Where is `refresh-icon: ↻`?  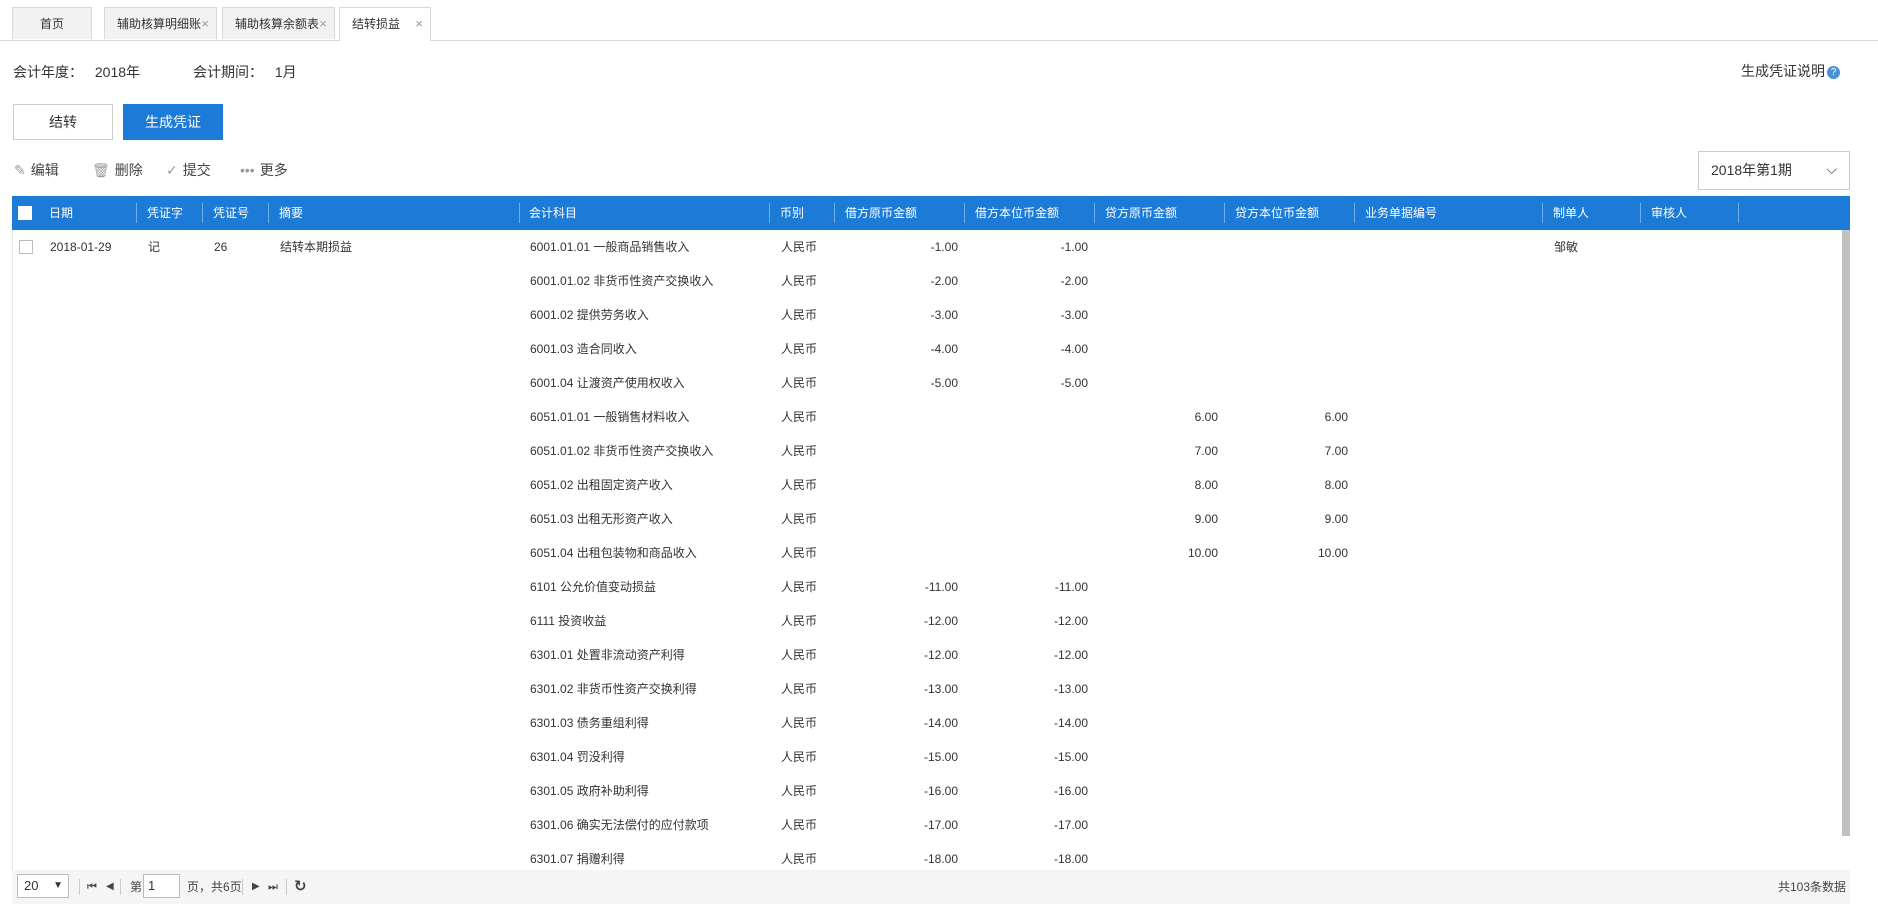 refresh-icon: ↻ is located at coordinates (300, 887).